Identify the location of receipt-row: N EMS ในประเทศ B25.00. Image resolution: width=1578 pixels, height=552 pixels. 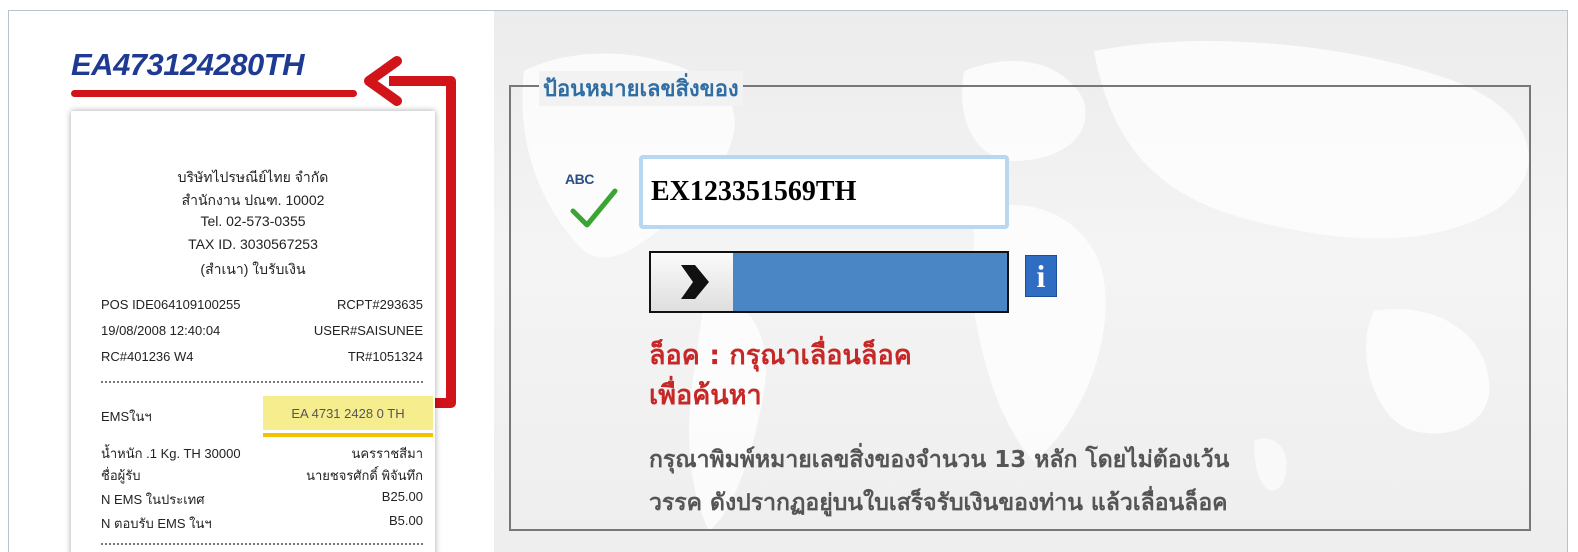
(262, 499).